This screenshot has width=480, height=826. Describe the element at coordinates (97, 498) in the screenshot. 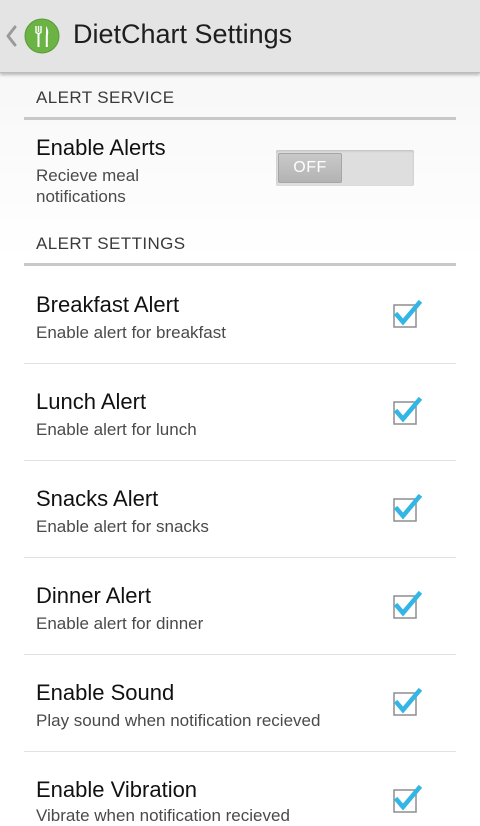

I see `snacks-alert-title: Snacks Alert` at that location.